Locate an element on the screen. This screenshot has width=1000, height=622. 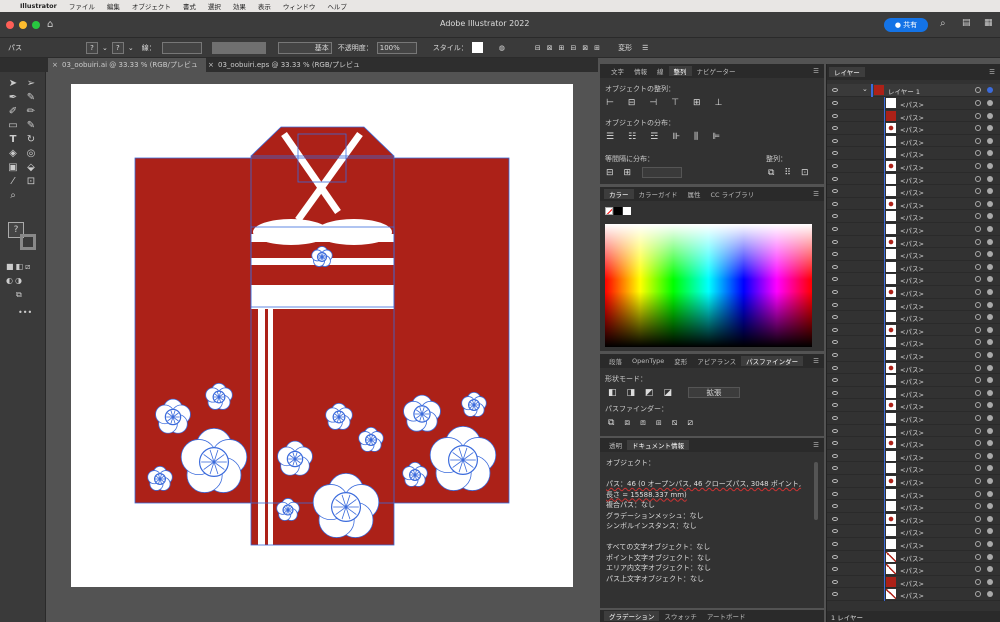
tab-paragraph: 段落 is located at coordinates (615, 361).